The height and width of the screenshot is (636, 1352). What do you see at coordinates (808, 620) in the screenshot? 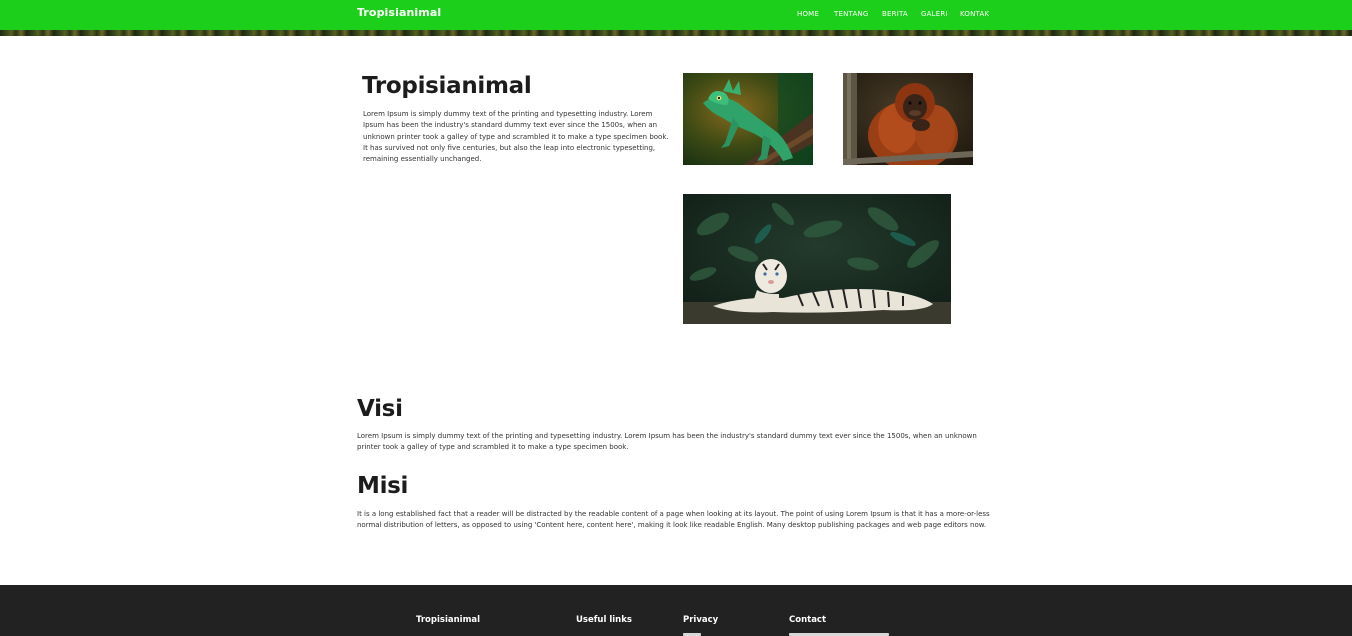
I see `footer-col-contact: Contact` at bounding box center [808, 620].